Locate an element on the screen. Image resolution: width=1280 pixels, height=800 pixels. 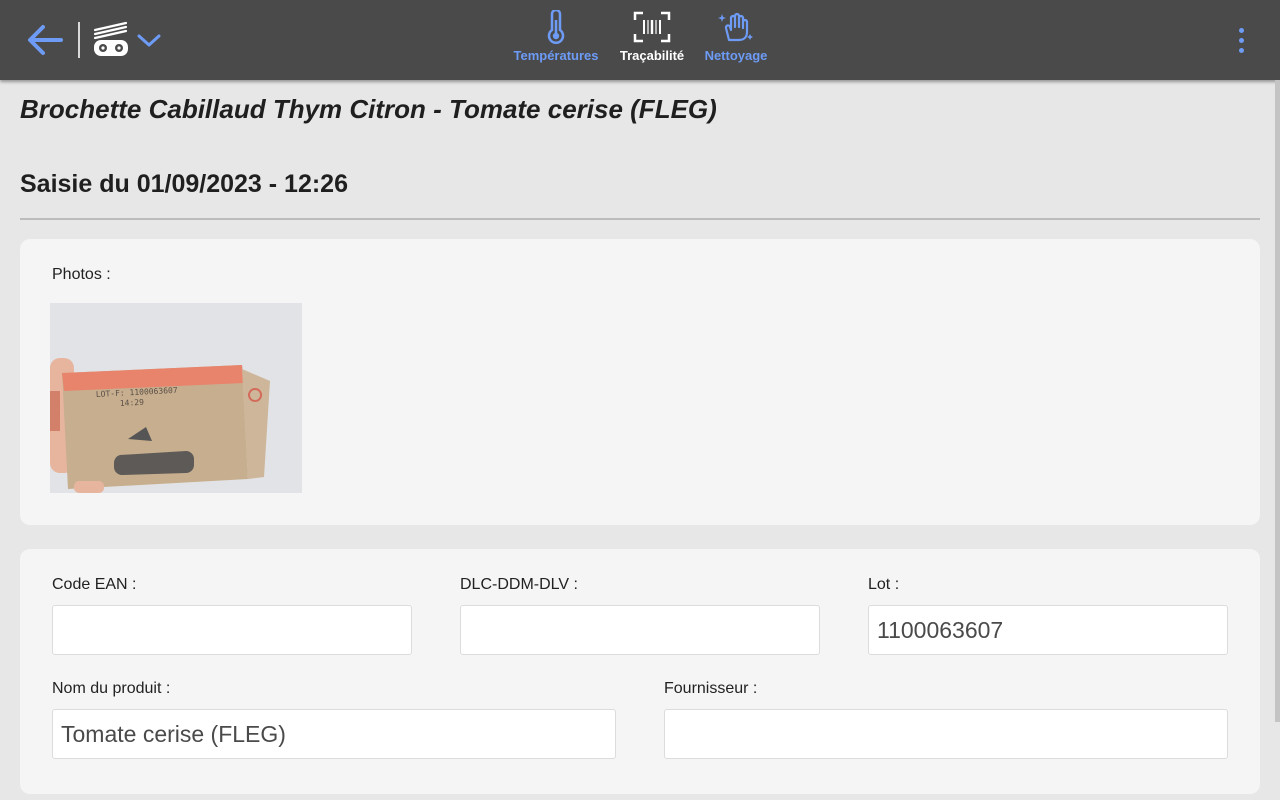
top-app-bar: Températures Traçabilité Nettoyage is located at coordinates (640, 40).